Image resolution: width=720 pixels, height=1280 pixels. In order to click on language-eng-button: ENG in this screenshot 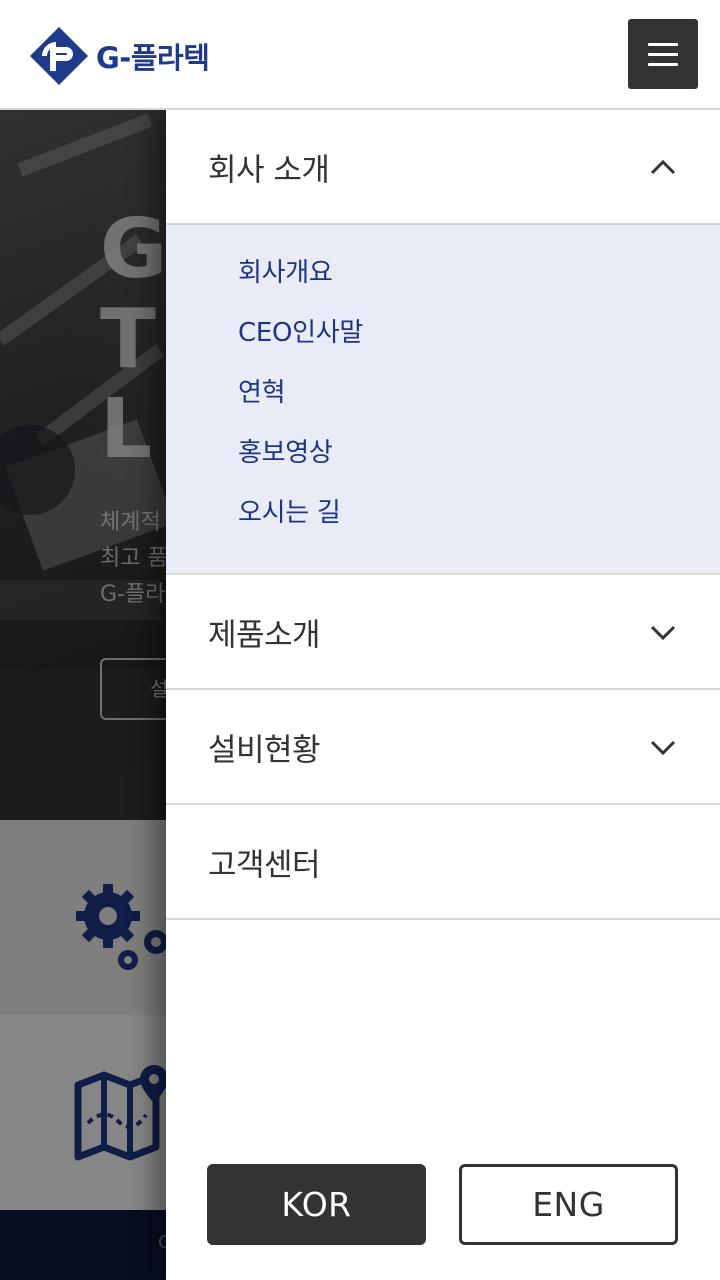, I will do `click(568, 1204)`.